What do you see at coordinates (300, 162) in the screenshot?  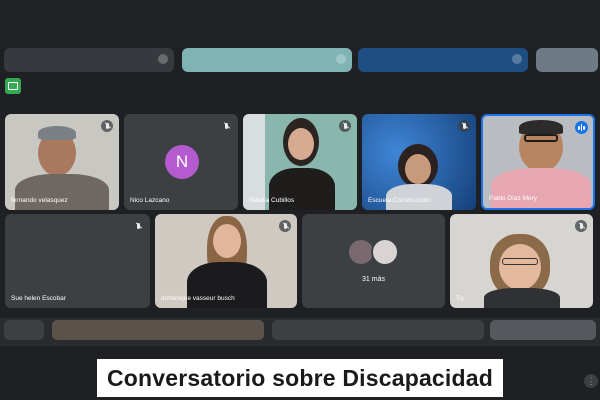 I see `participant-tile: Natalia Cubillos` at bounding box center [300, 162].